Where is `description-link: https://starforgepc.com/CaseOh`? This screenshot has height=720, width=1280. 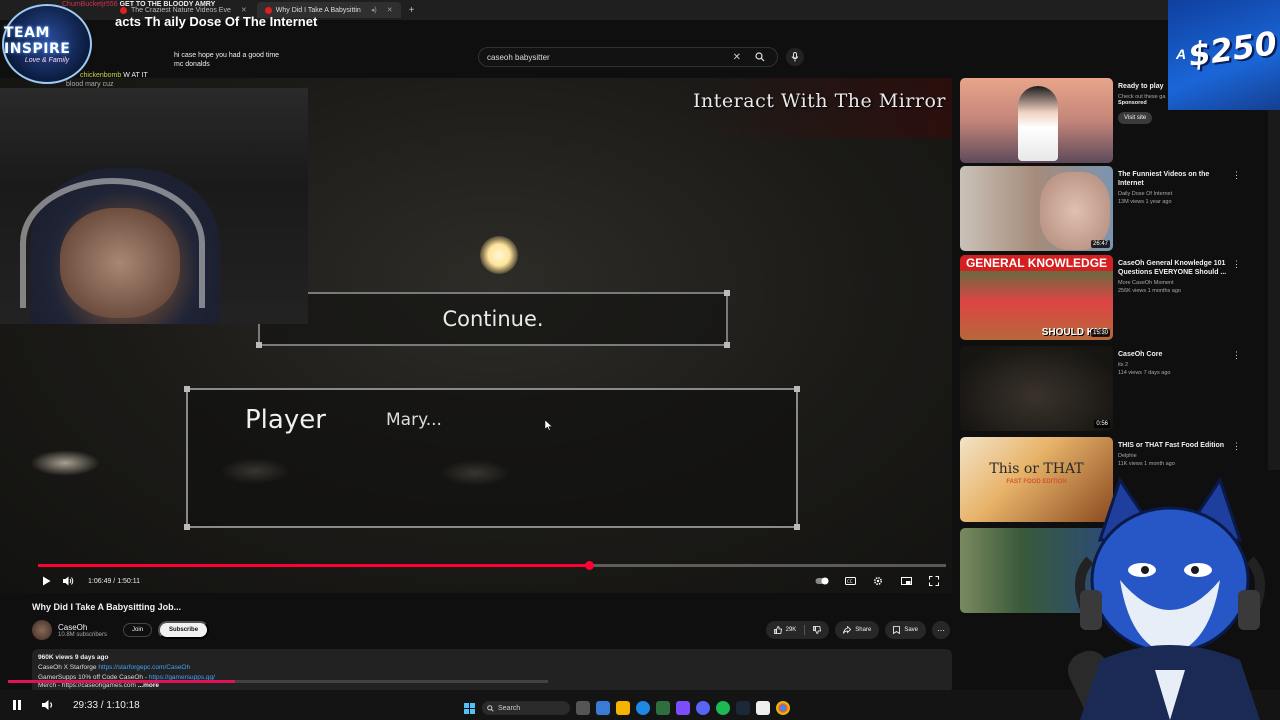 description-link: https://starforgepc.com/CaseOh is located at coordinates (144, 667).